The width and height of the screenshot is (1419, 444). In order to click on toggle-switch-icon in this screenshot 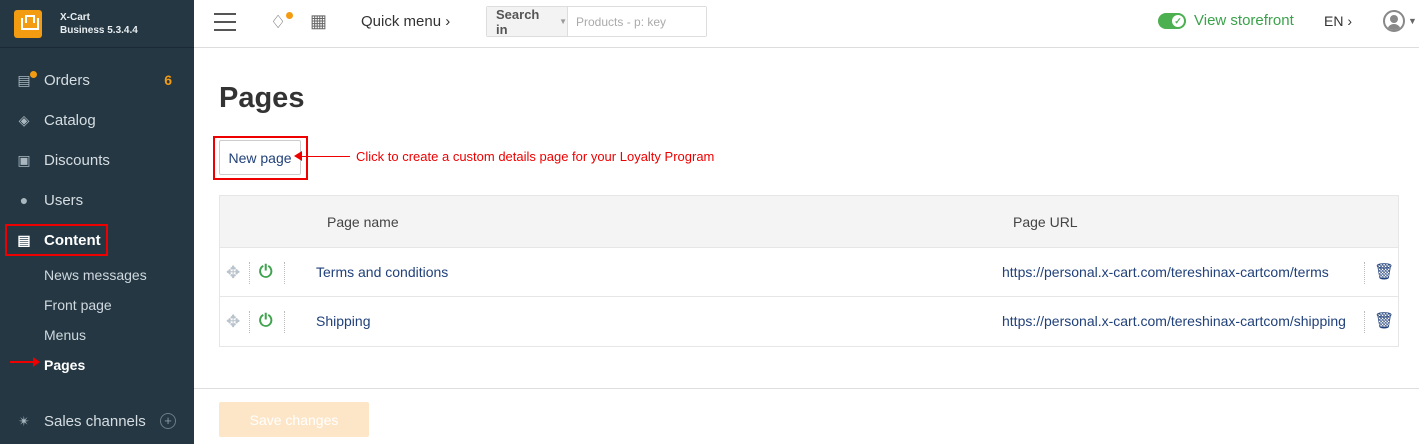, I will do `click(1172, 20)`.